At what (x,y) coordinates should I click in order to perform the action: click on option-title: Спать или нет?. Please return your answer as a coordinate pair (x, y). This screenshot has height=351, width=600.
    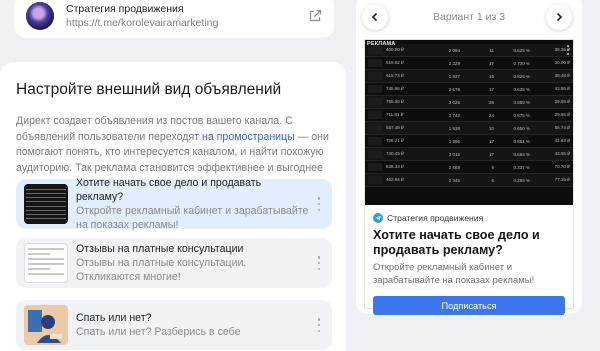
    Looking at the image, I should click on (114, 318).